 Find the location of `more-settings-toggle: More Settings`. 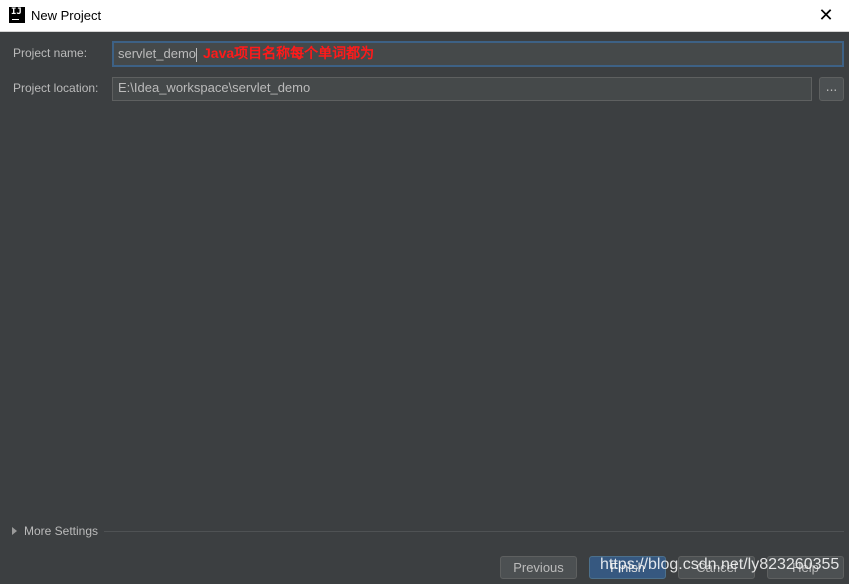

more-settings-toggle: More Settings is located at coordinates (55, 531).